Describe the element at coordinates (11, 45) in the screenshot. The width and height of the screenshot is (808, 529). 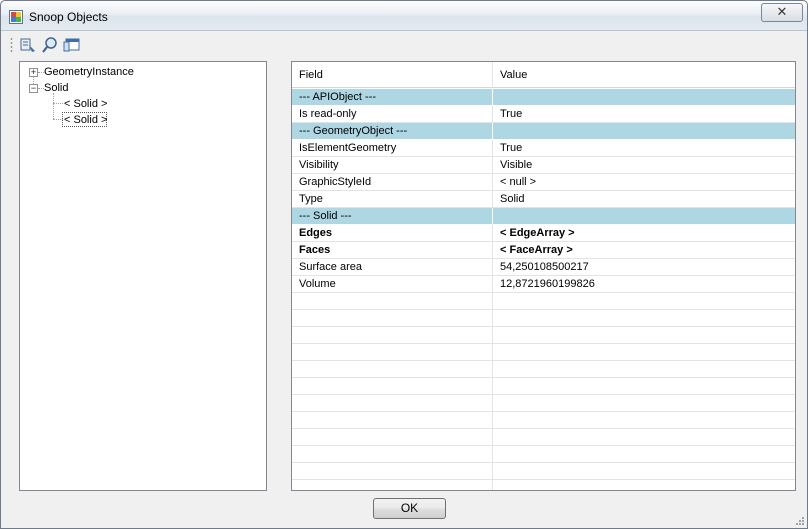
I see `toolbar-grip` at that location.